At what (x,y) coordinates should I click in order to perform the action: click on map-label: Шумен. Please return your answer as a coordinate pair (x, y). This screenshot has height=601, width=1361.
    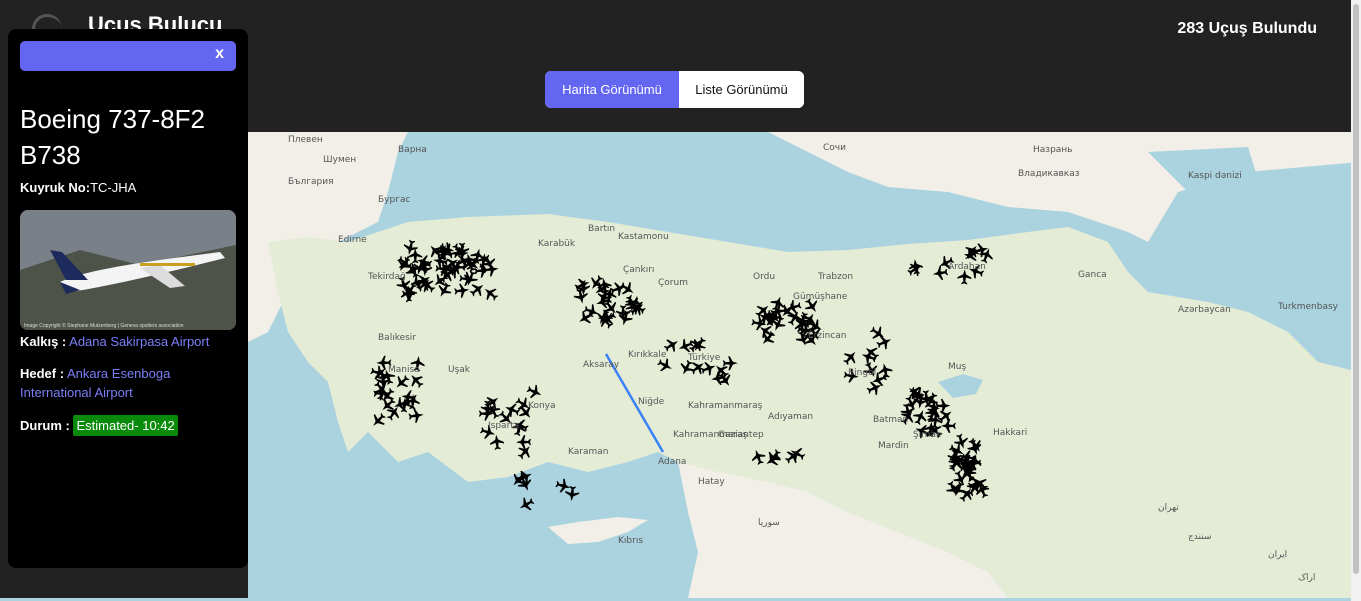
    Looking at the image, I should click on (339, 160).